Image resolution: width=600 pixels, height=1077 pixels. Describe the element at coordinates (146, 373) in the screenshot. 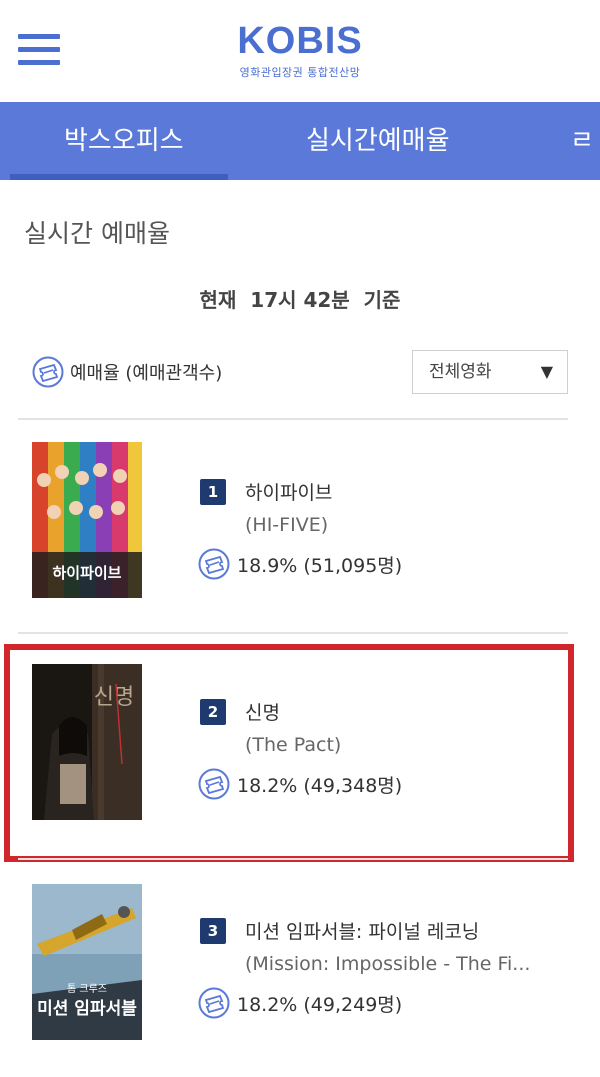

I see `legend-label: 예매율 (예매관객수)` at that location.